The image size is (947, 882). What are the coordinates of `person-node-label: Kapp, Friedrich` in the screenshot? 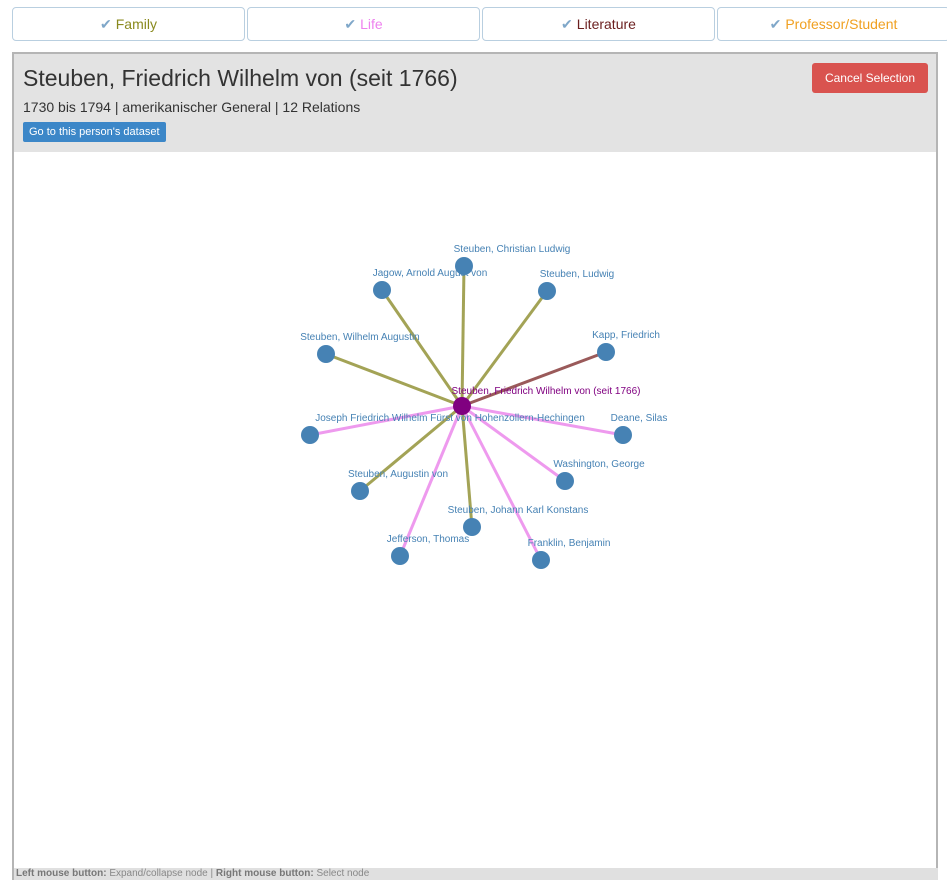 It's located at (626, 335).